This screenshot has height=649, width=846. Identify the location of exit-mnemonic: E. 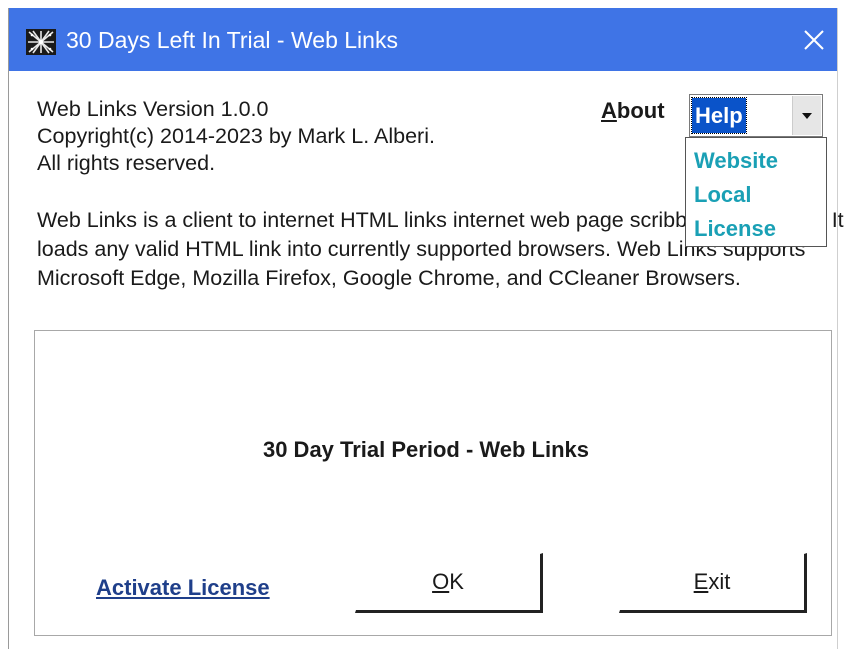
(701, 581).